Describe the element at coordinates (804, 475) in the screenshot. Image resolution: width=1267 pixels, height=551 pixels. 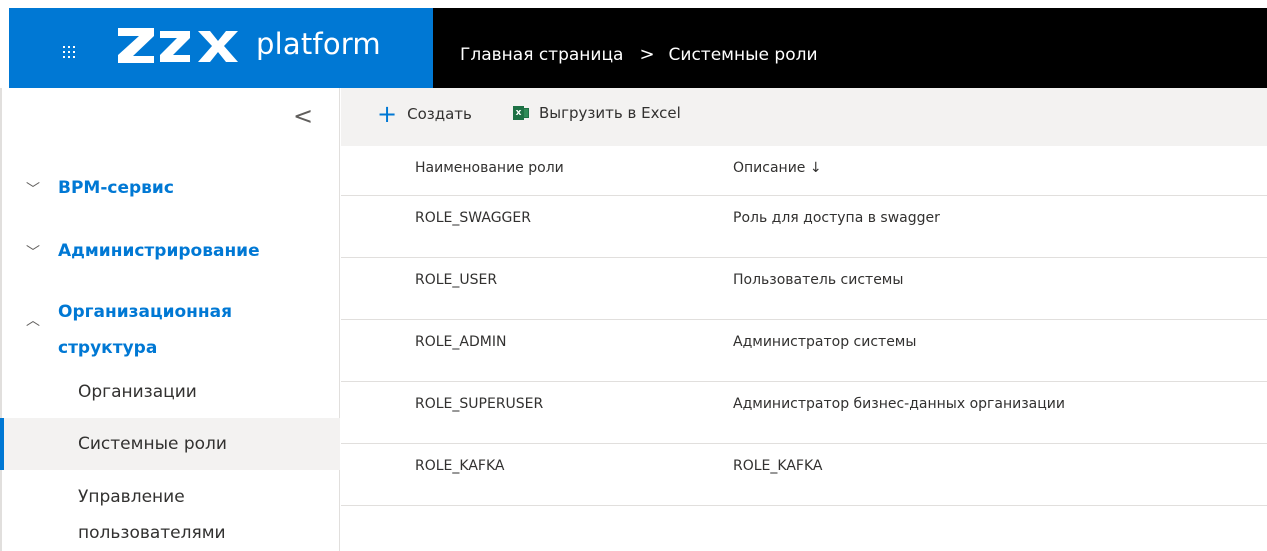
I see `table-row: ROLE_KAFKA ROLE_KAFKA` at that location.